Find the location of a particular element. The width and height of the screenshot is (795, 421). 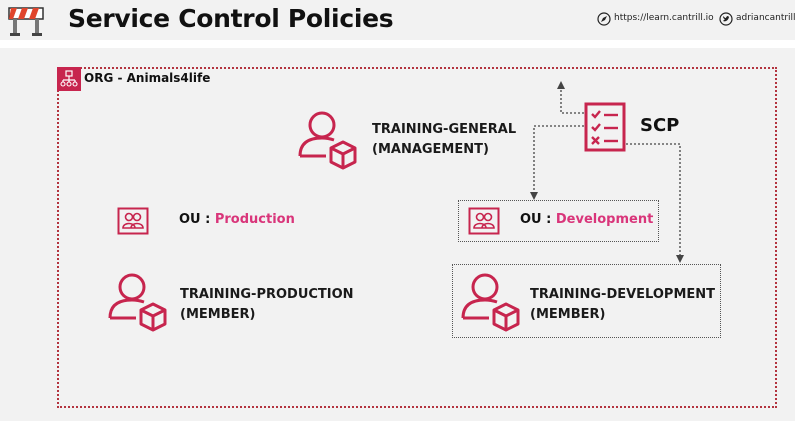

arrowhead-account-development is located at coordinates (680, 259).